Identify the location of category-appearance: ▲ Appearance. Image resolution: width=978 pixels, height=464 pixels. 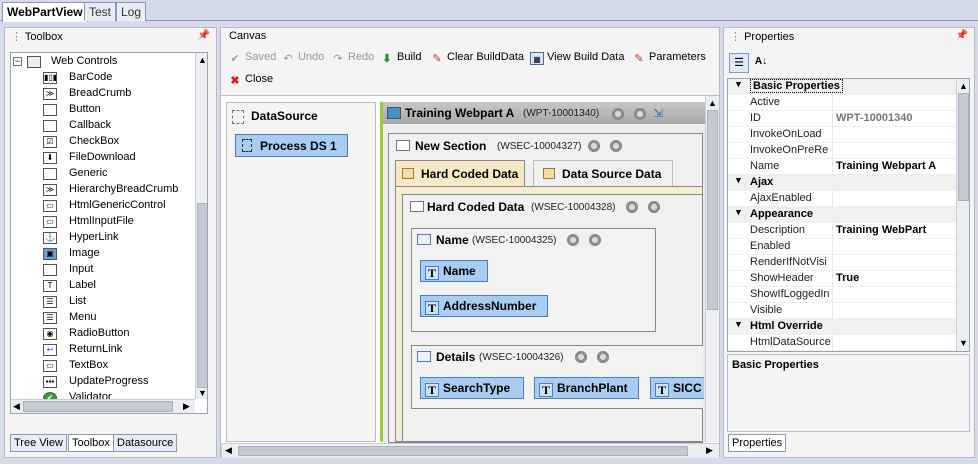
(842, 215).